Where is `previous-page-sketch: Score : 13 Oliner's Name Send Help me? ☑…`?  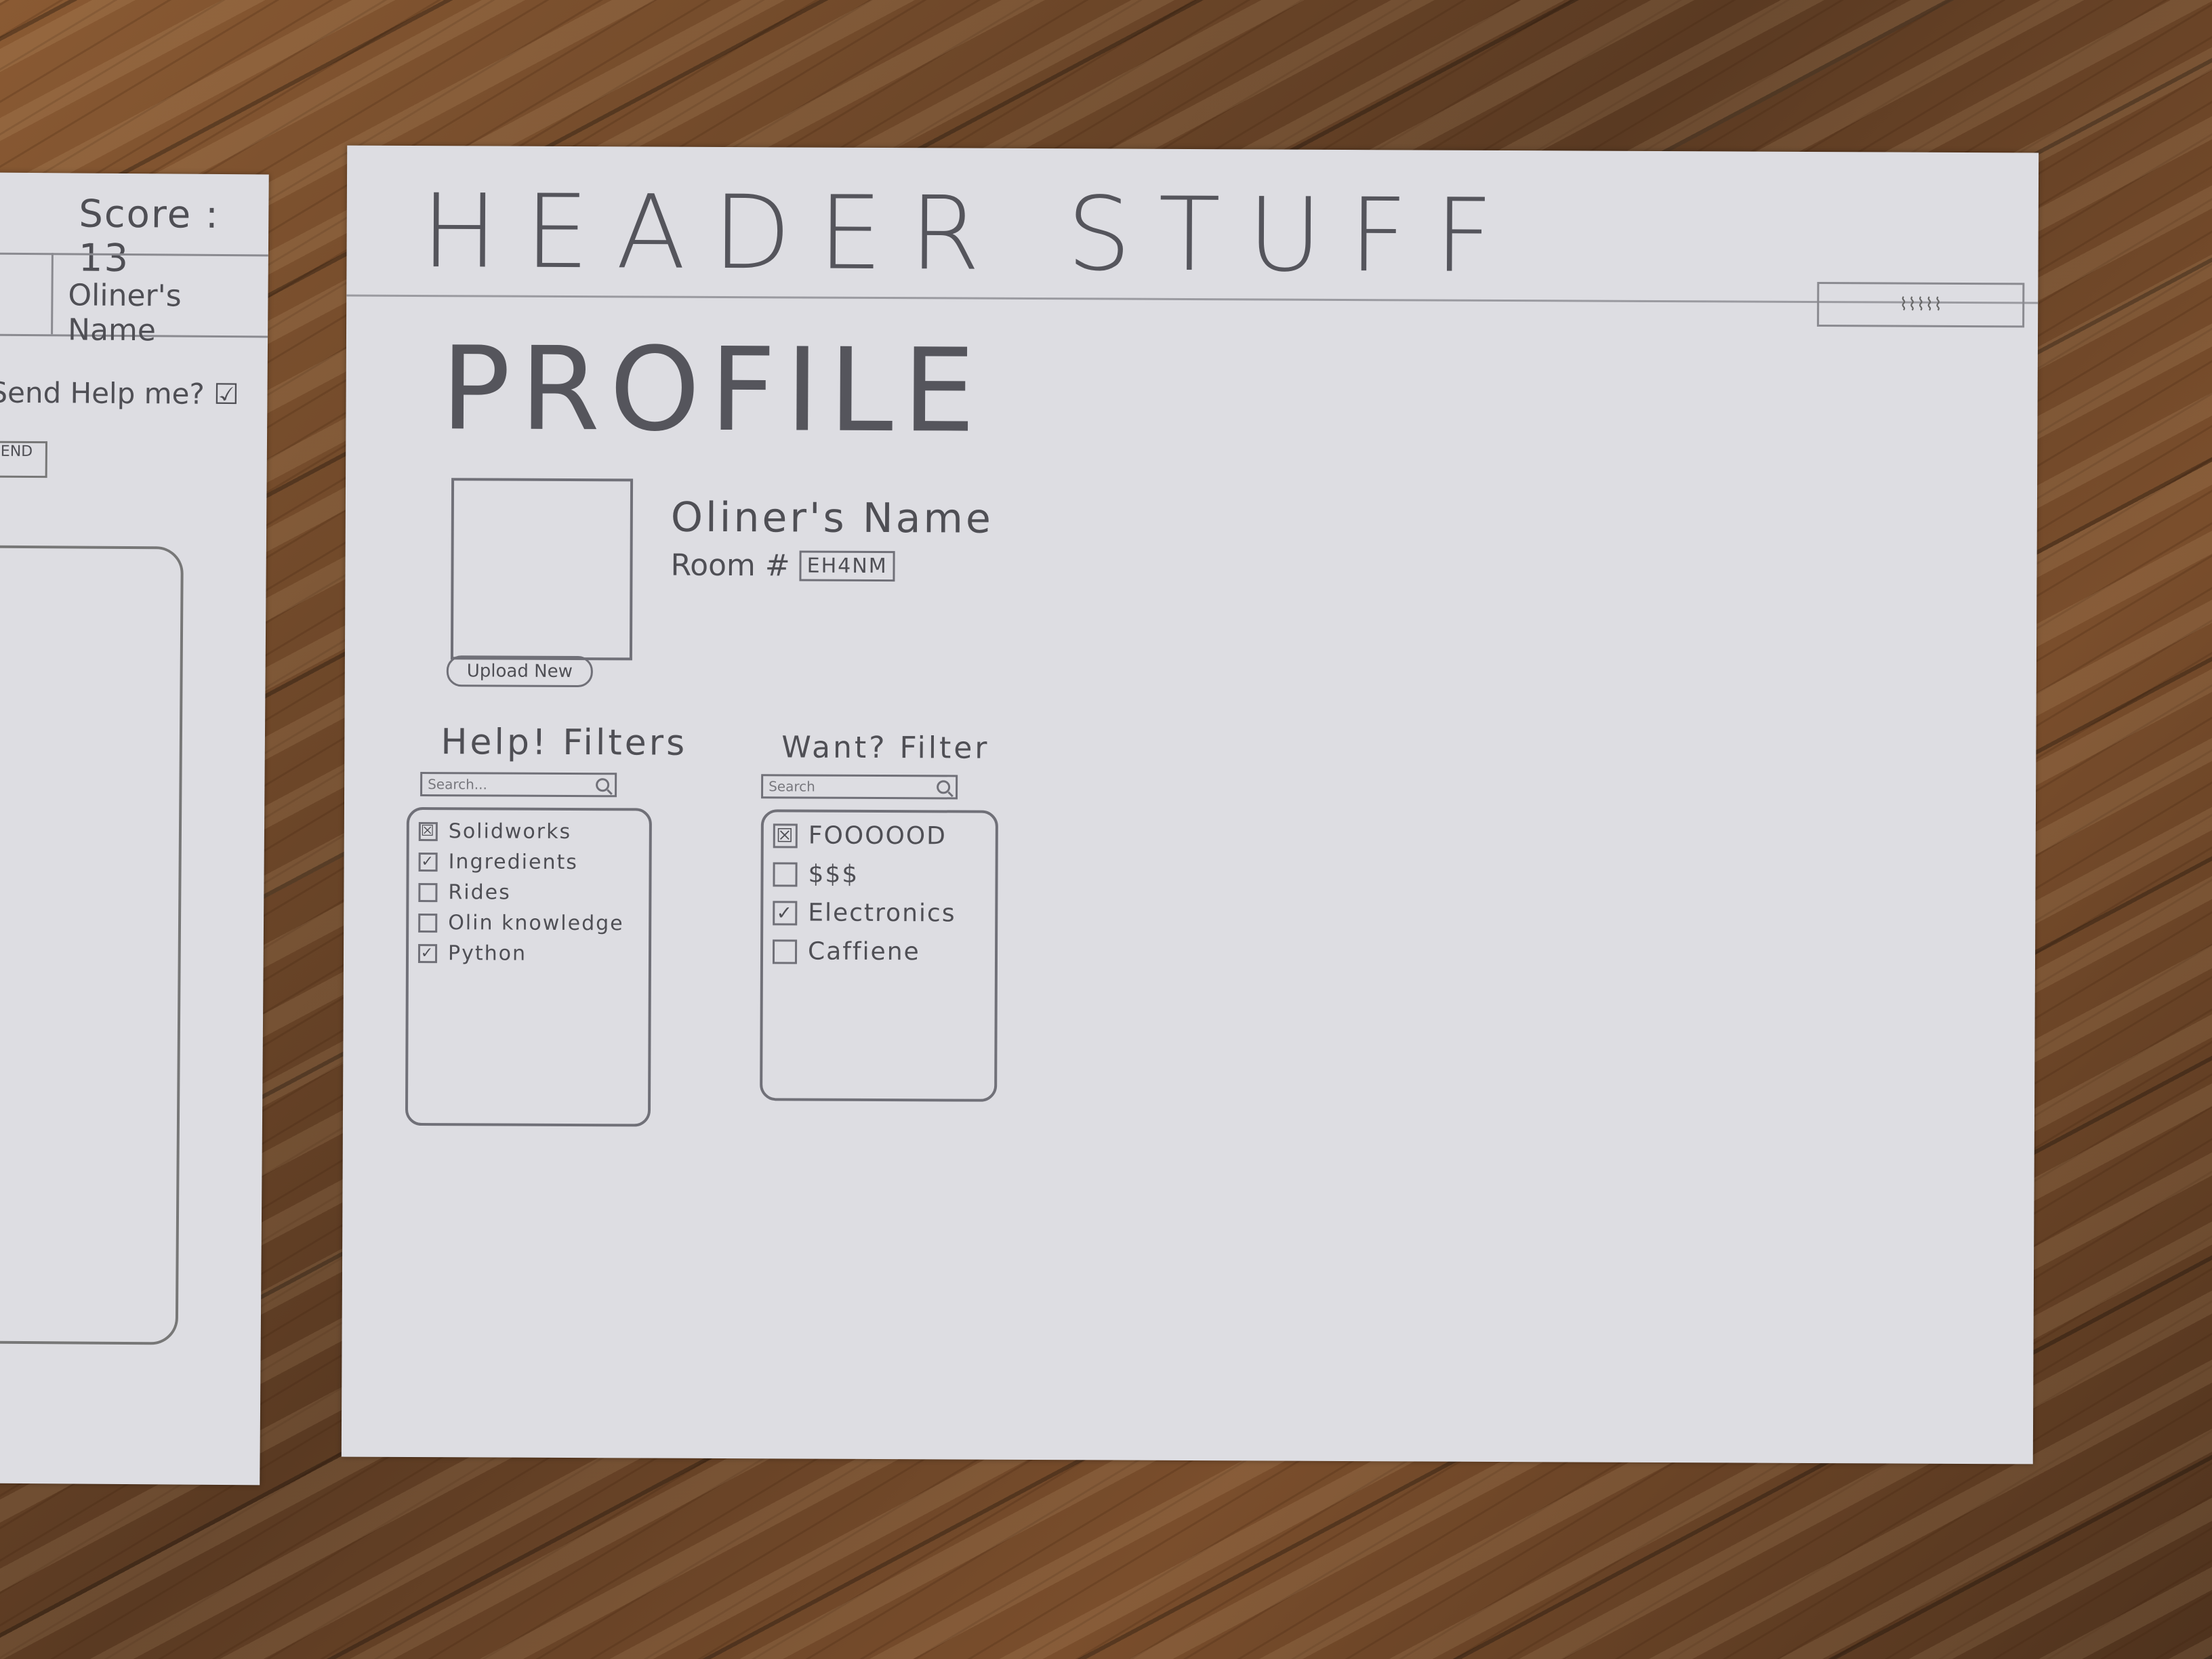
previous-page-sketch: Score : 13 Oliner's Name Send Help me? ☑… is located at coordinates (134, 829).